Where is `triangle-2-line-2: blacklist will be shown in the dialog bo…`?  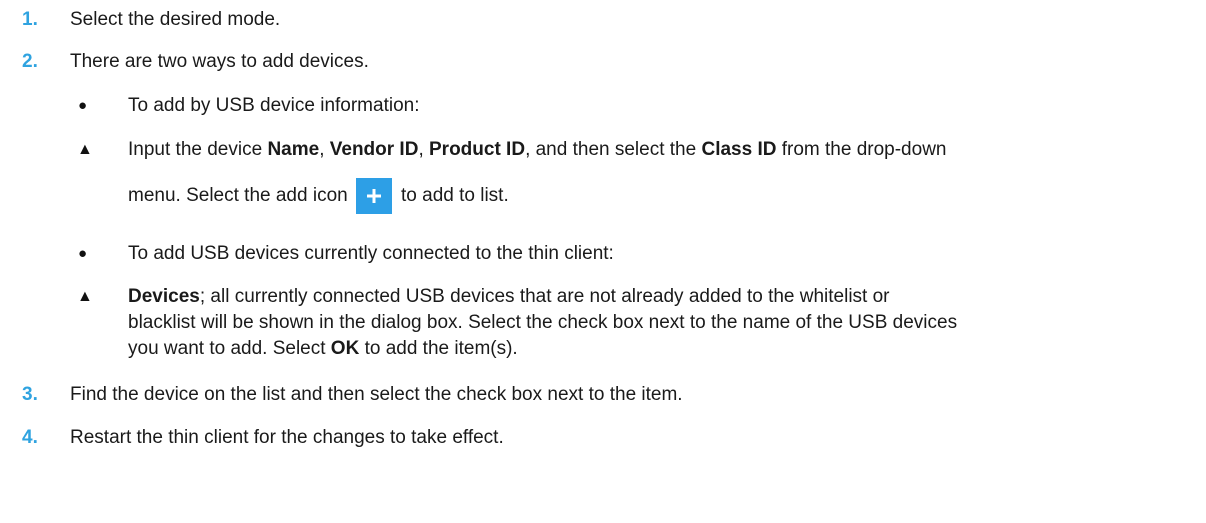 triangle-2-line-2: blacklist will be shown in the dialog bo… is located at coordinates (543, 322).